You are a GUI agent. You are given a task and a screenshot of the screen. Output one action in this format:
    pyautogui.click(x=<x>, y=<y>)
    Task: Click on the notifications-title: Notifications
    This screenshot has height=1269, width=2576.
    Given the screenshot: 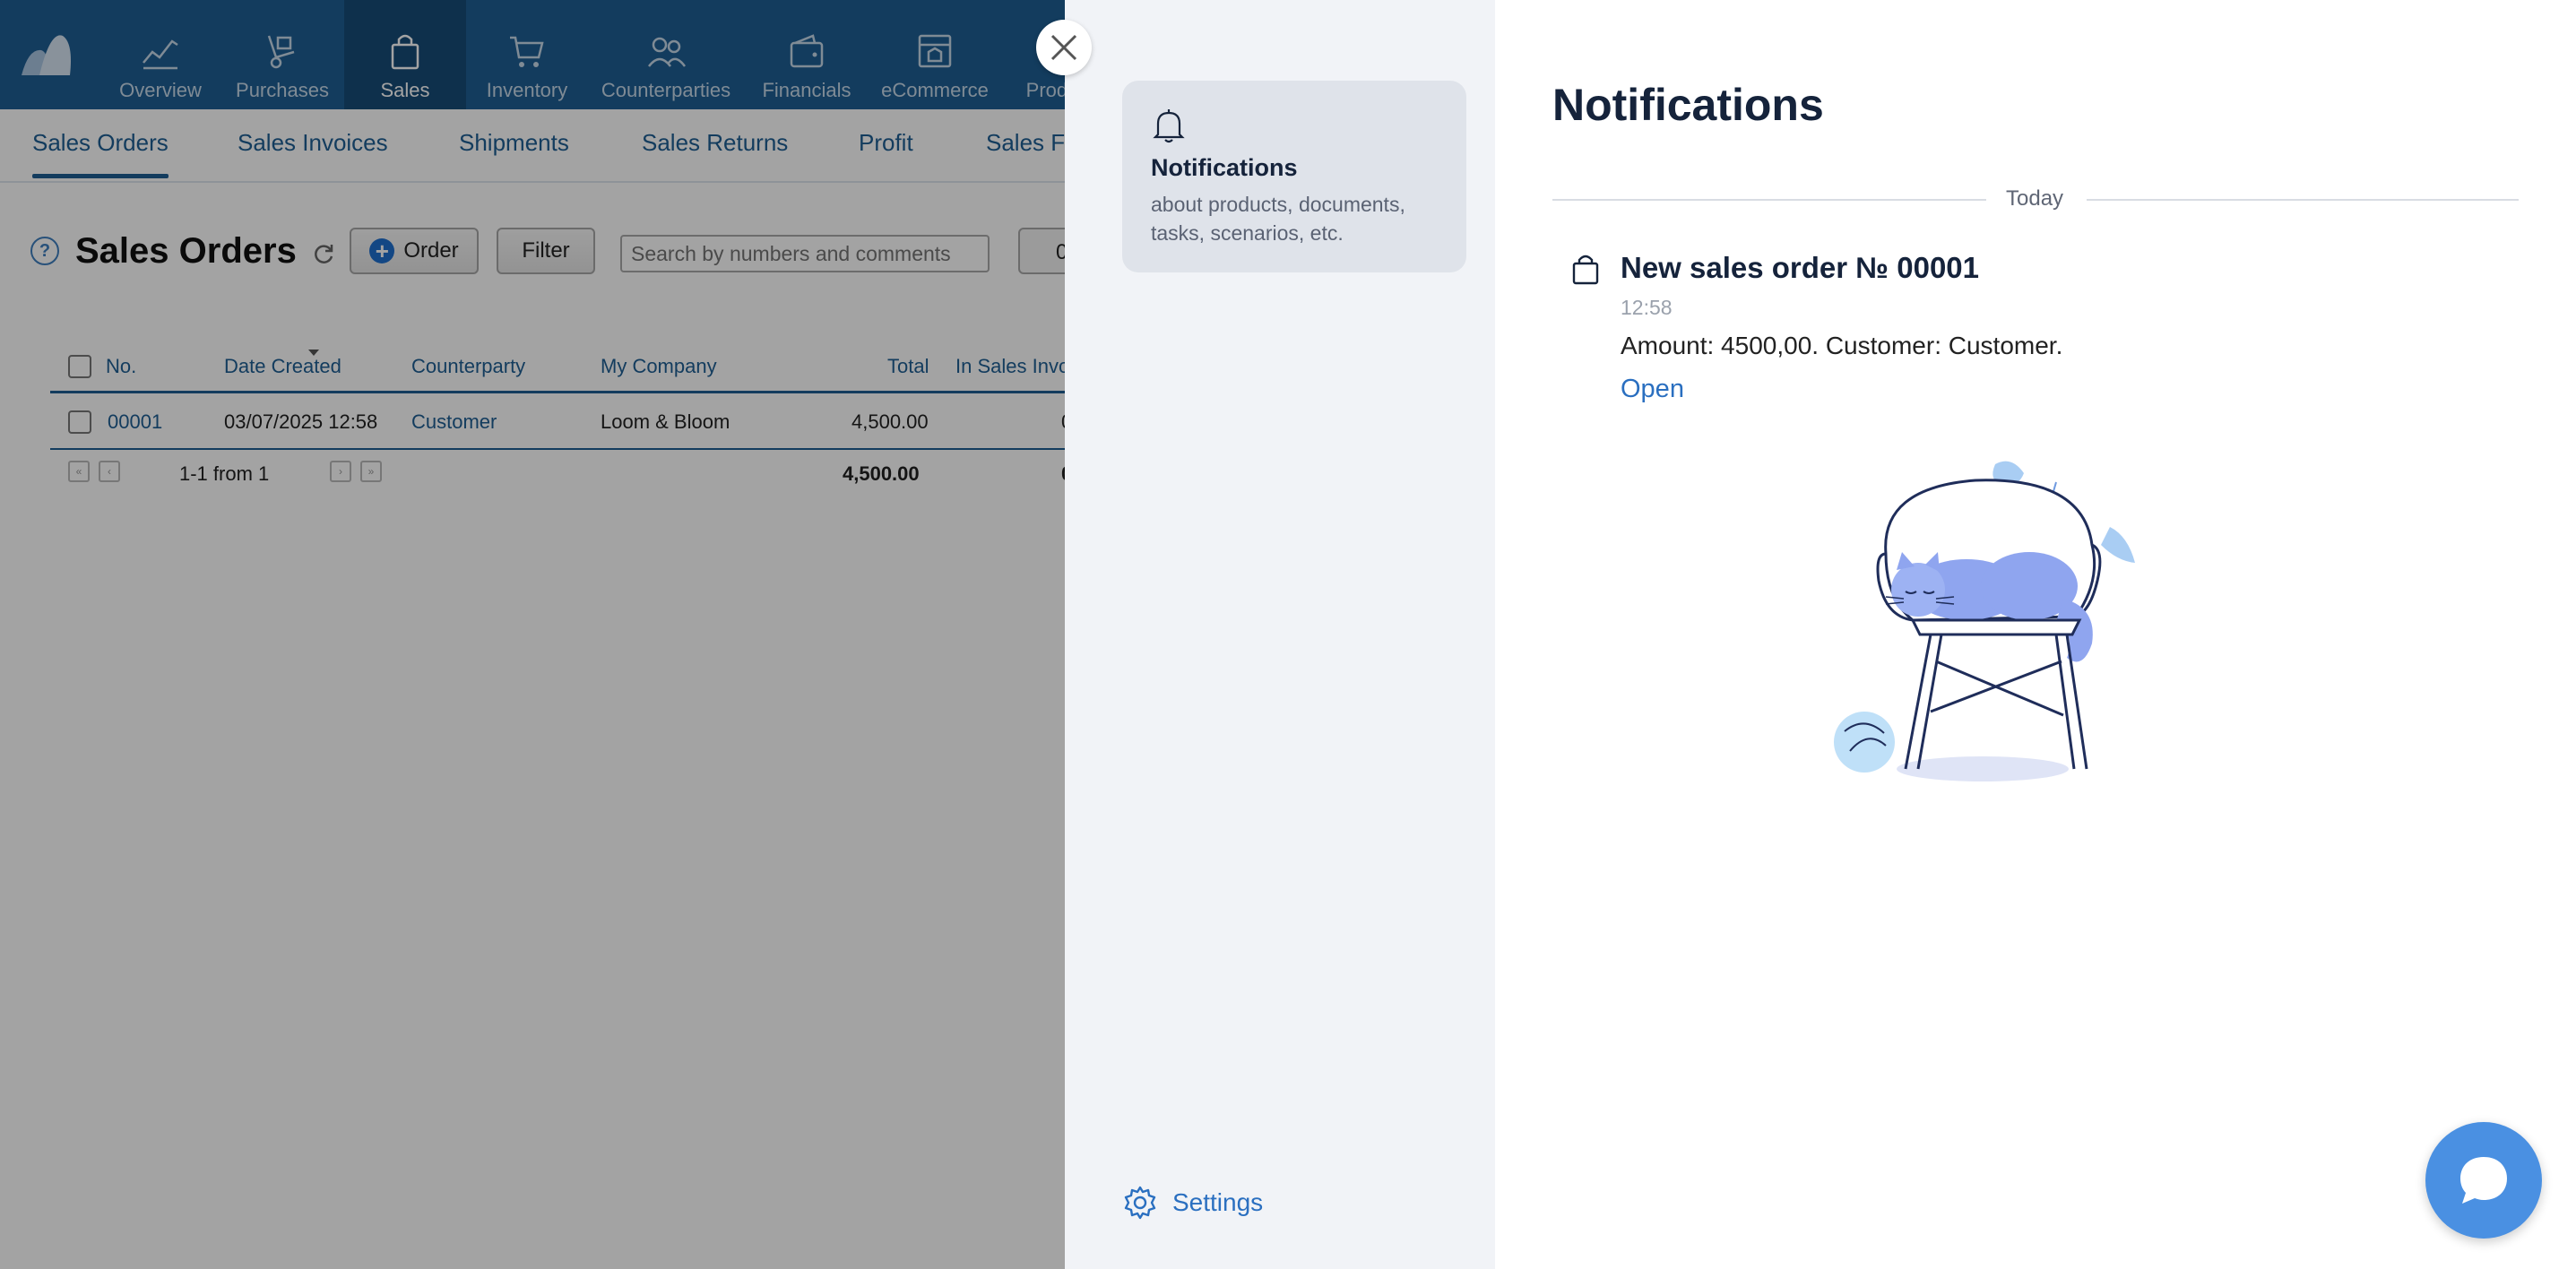 What is the action you would take?
    pyautogui.click(x=1688, y=105)
    